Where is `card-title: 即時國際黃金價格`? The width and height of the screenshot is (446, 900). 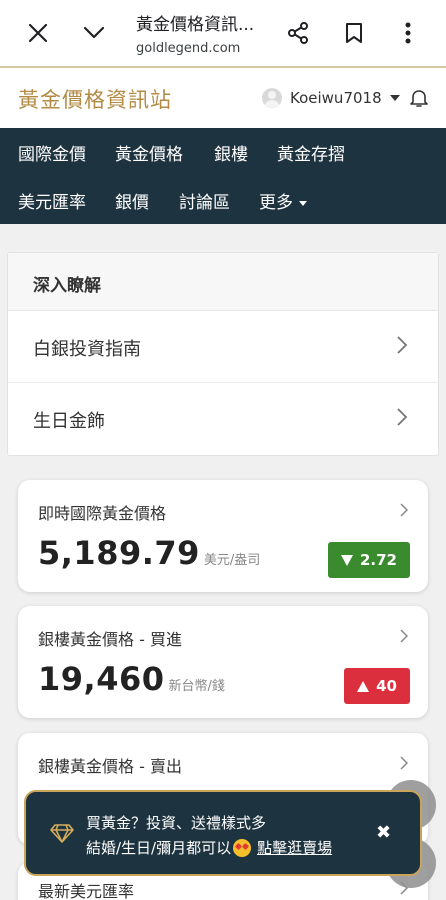
card-title: 即時國際黃金價格 is located at coordinates (102, 513).